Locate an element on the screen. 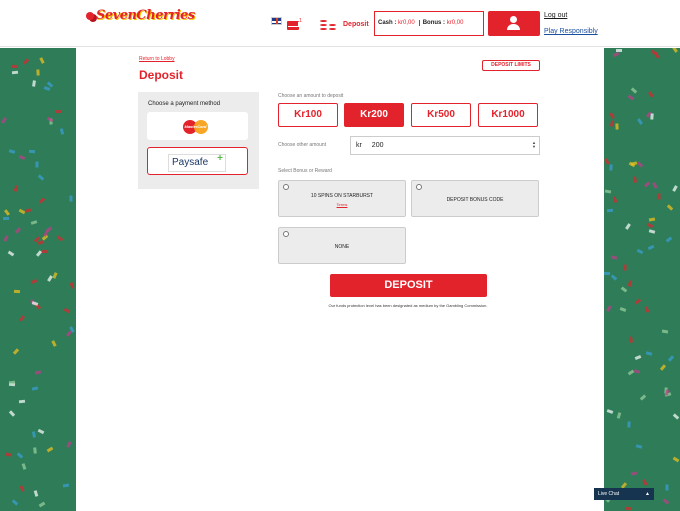  paysafe-logo: Paysafe + is located at coordinates (197, 162).